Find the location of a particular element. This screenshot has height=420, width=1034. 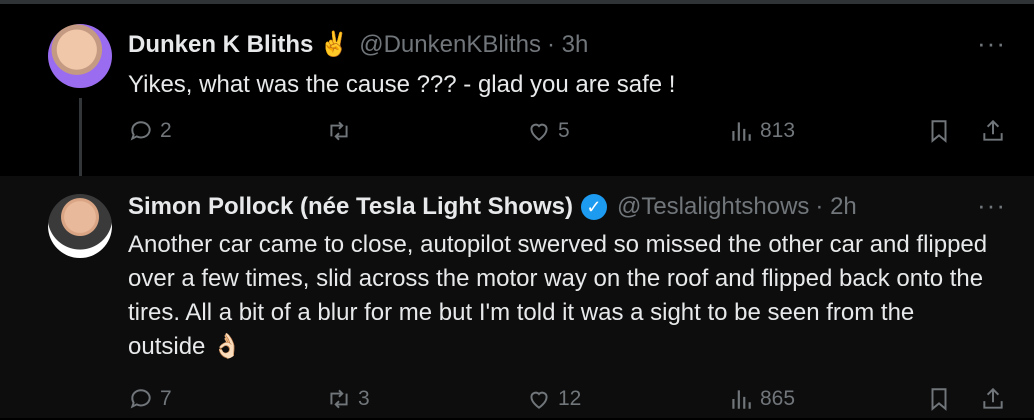

author-name: Simon Pollock (née Tesla Light Shows) is located at coordinates (350, 207).